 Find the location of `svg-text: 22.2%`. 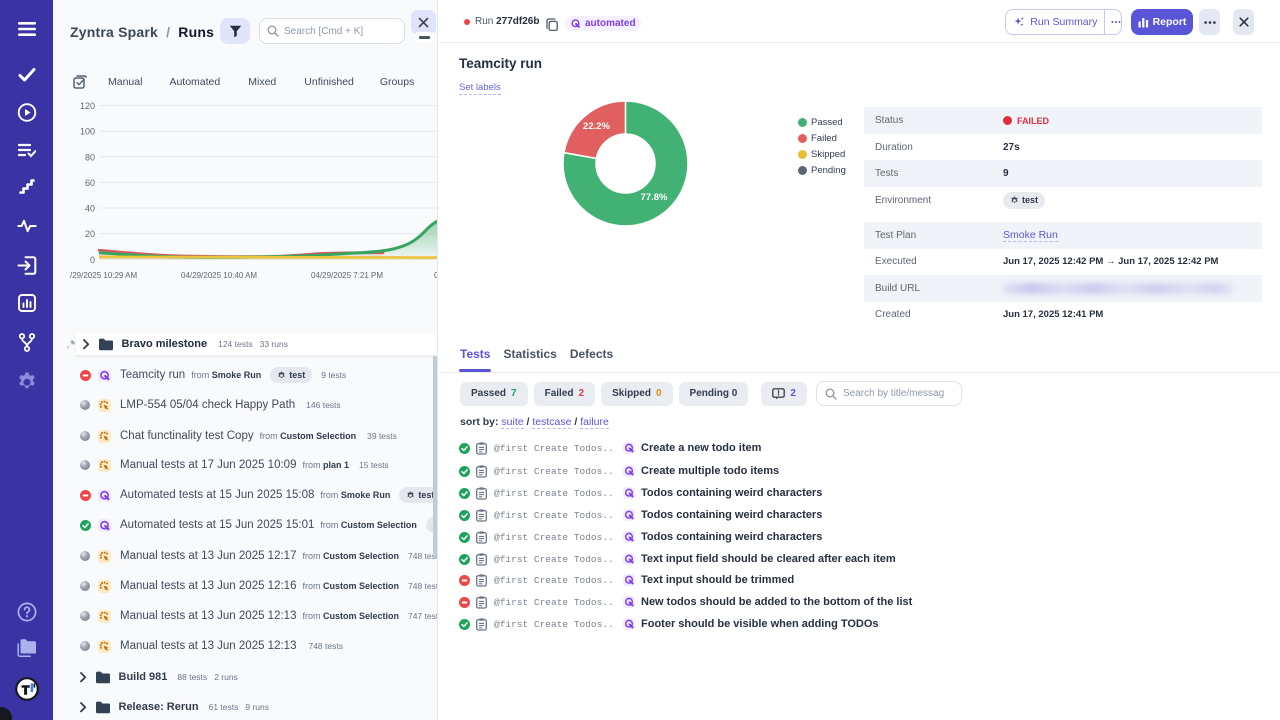

svg-text: 22.2% is located at coordinates (596, 126).